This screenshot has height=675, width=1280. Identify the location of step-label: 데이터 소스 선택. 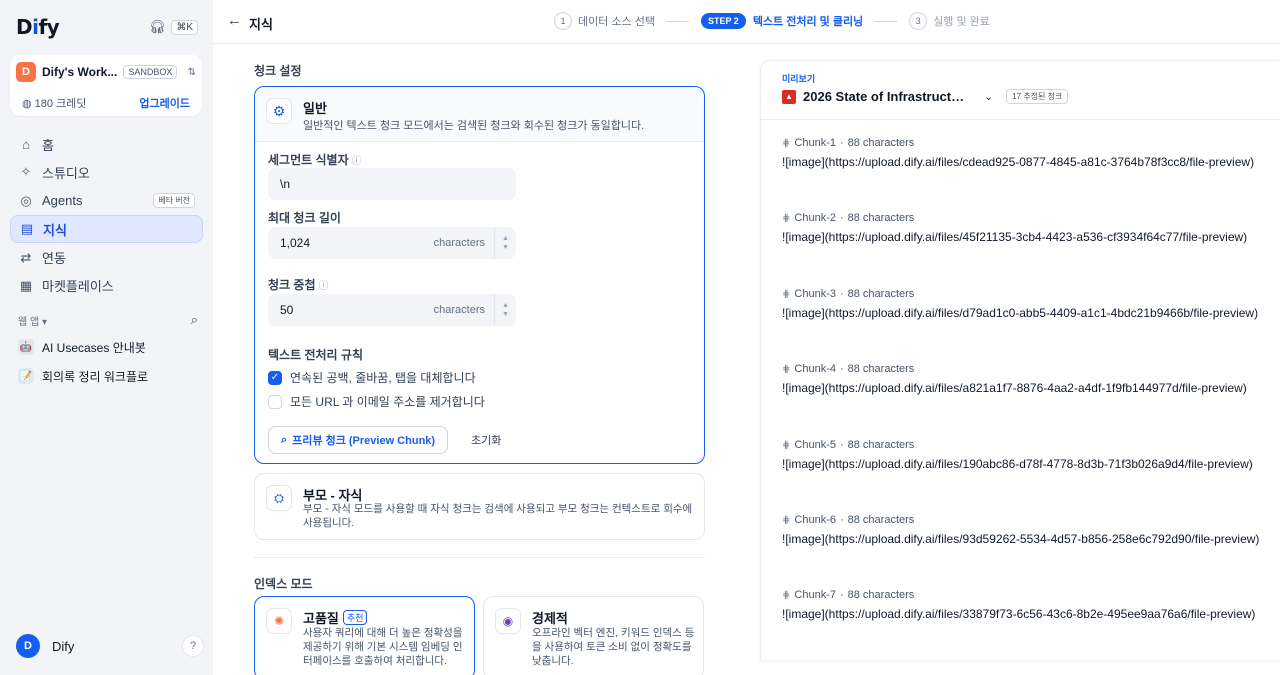
(616, 22).